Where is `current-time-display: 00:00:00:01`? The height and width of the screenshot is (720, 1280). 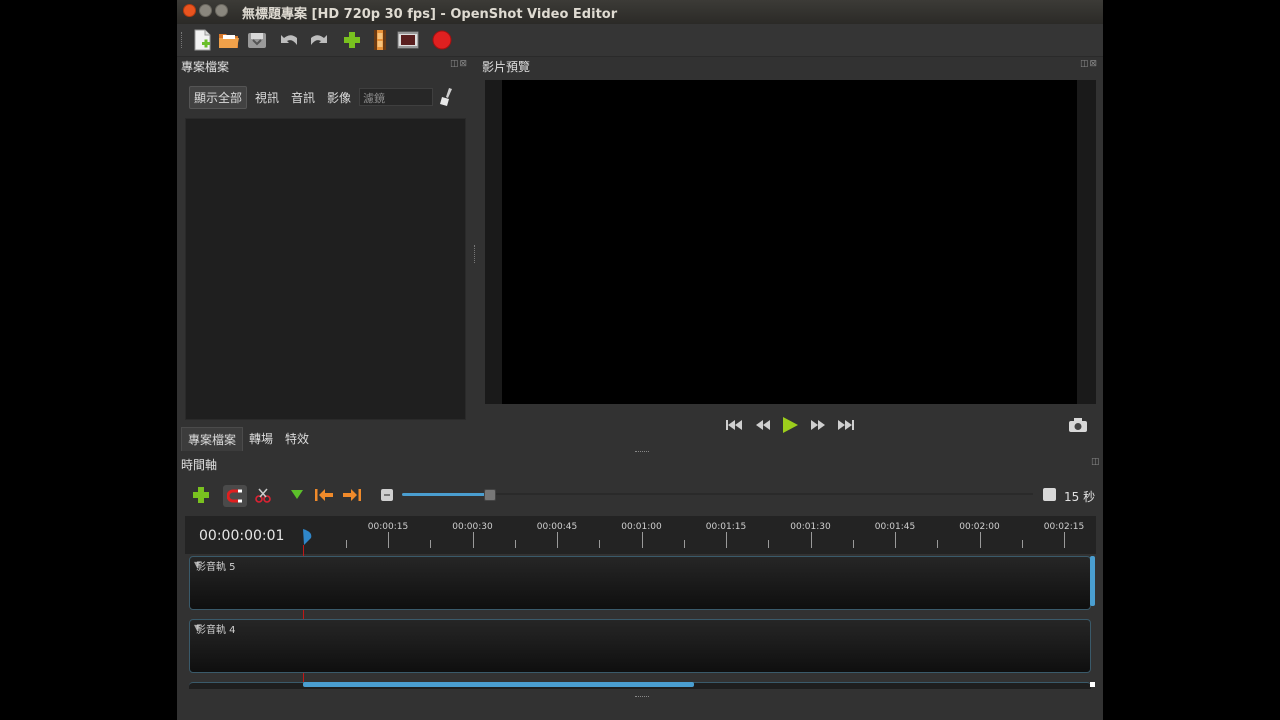 current-time-display: 00:00:00:01 is located at coordinates (242, 536).